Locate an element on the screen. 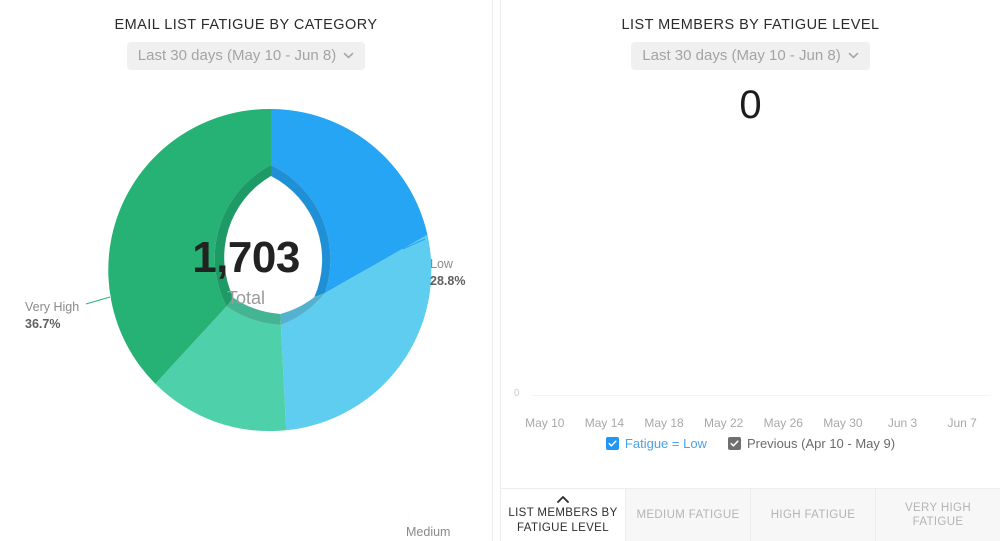  legend-item-fatigue-low: Fatigue = Low is located at coordinates (656, 443).